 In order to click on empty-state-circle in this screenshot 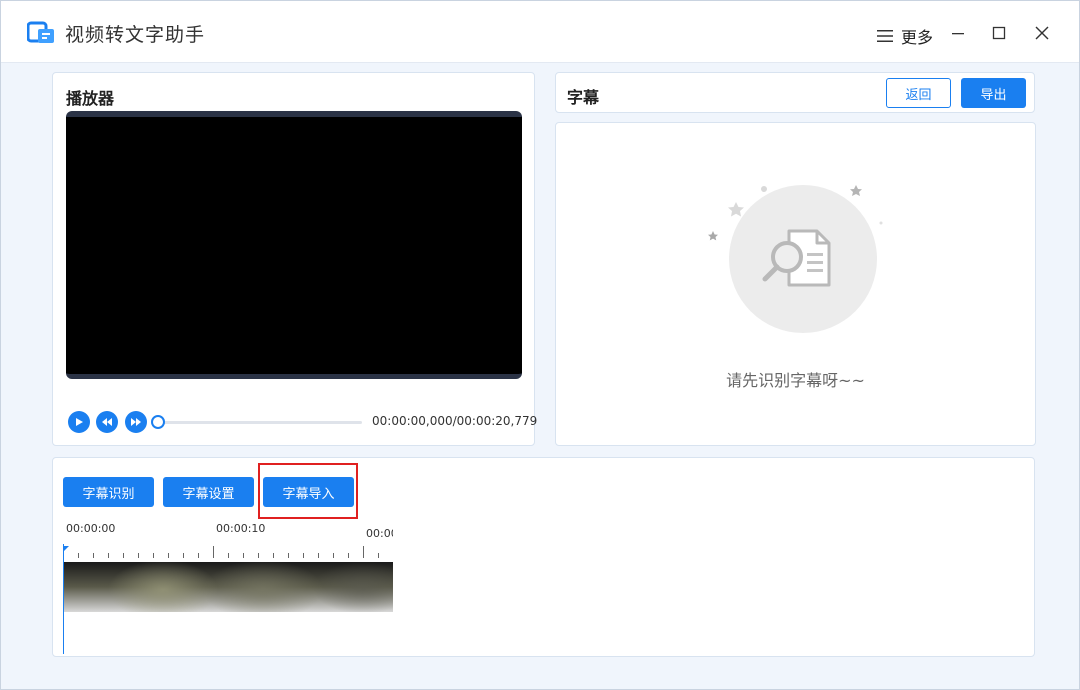, I will do `click(803, 259)`.